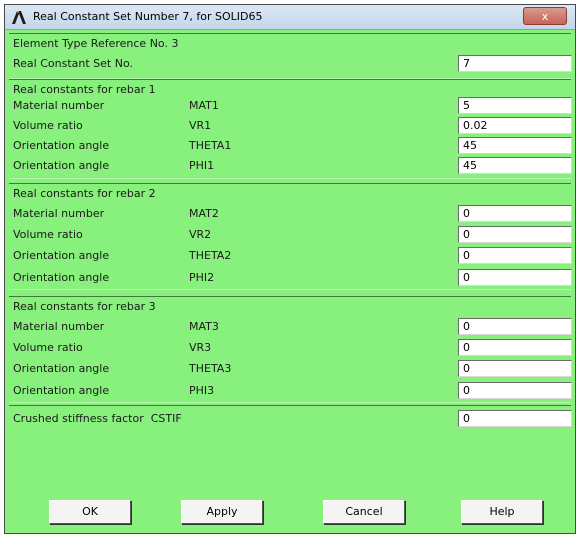 The width and height of the screenshot is (582, 539). I want to click on apply-button: Apply, so click(222, 512).